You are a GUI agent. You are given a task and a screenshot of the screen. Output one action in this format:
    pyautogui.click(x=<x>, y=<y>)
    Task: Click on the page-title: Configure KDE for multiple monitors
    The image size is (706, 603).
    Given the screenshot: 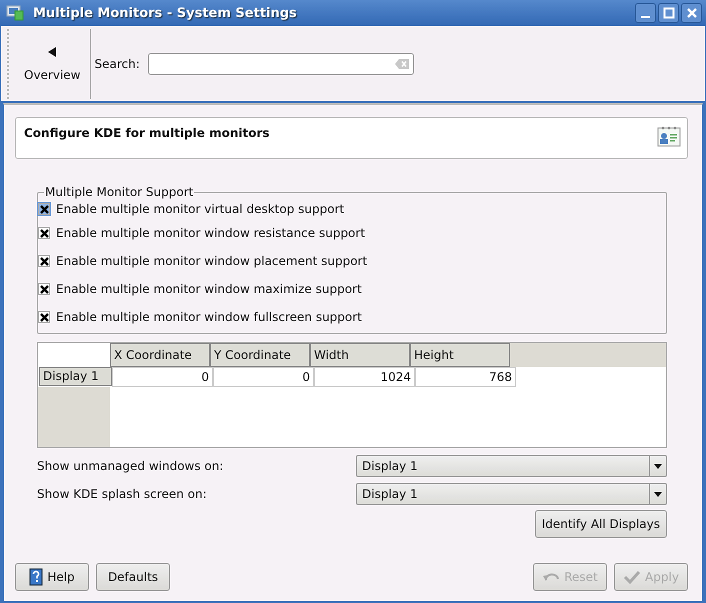 What is the action you would take?
    pyautogui.click(x=147, y=133)
    